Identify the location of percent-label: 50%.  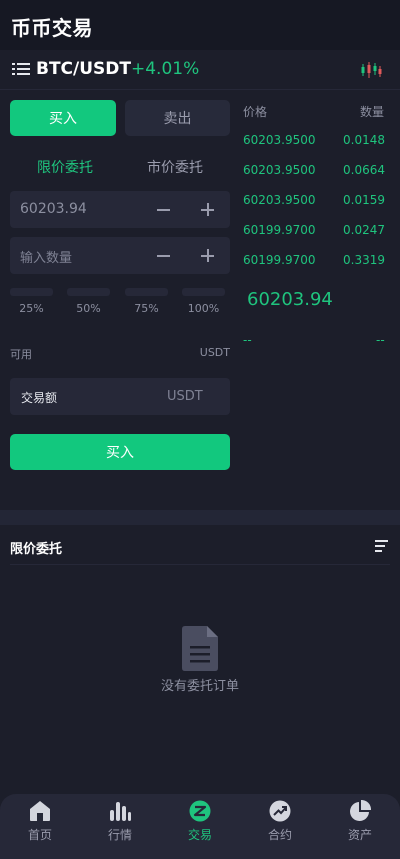
(88, 308).